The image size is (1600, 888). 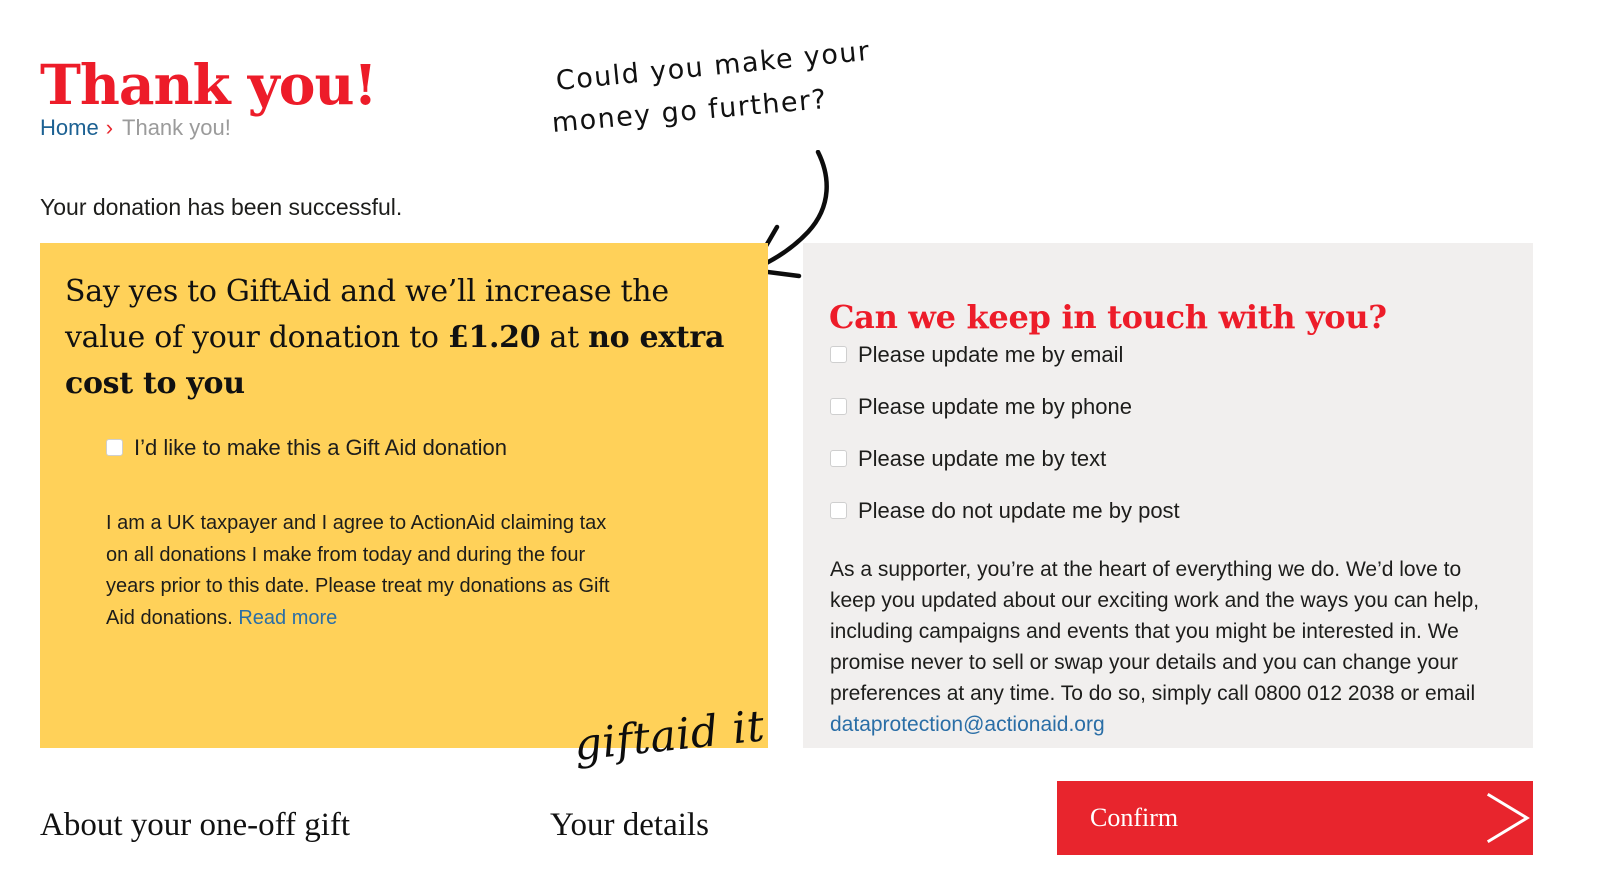 I want to click on pref-text-row: Please update me by text, so click(x=1155, y=459).